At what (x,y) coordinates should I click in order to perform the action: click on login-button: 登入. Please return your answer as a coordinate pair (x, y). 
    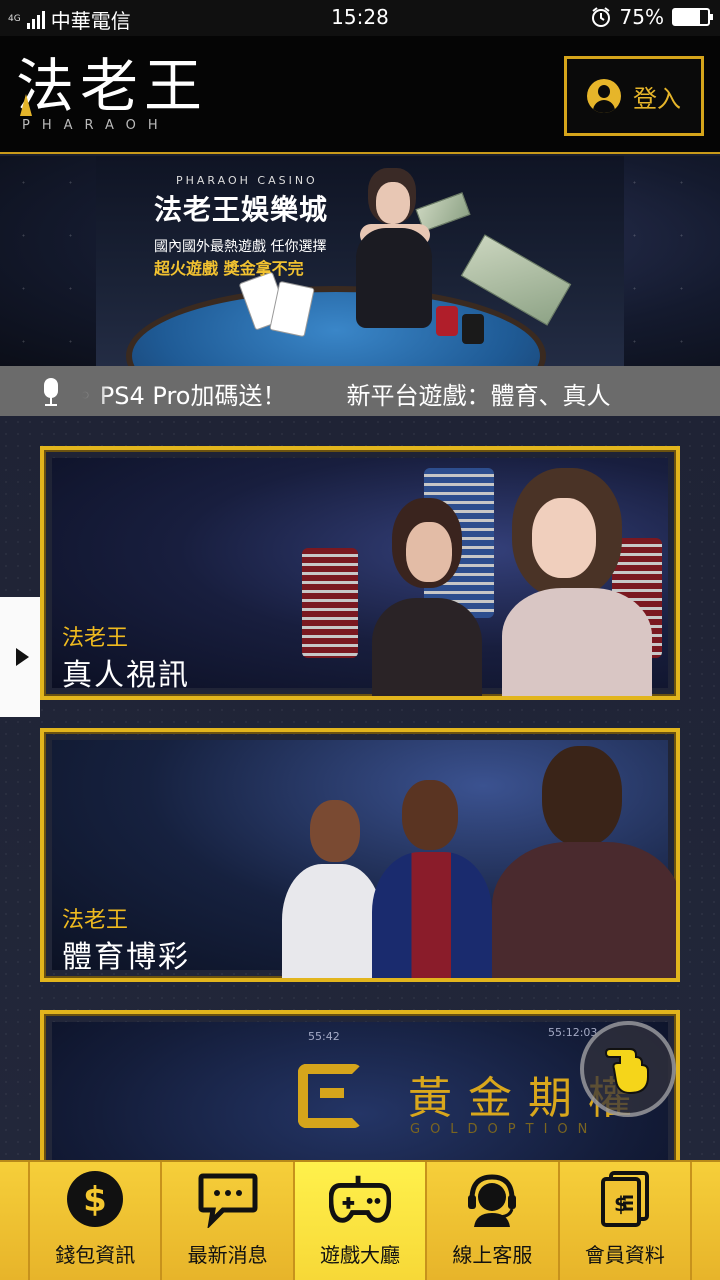
    Looking at the image, I should click on (634, 96).